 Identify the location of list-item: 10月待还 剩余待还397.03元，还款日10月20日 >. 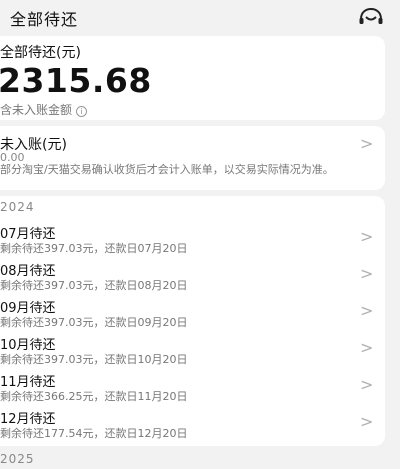
(192, 350).